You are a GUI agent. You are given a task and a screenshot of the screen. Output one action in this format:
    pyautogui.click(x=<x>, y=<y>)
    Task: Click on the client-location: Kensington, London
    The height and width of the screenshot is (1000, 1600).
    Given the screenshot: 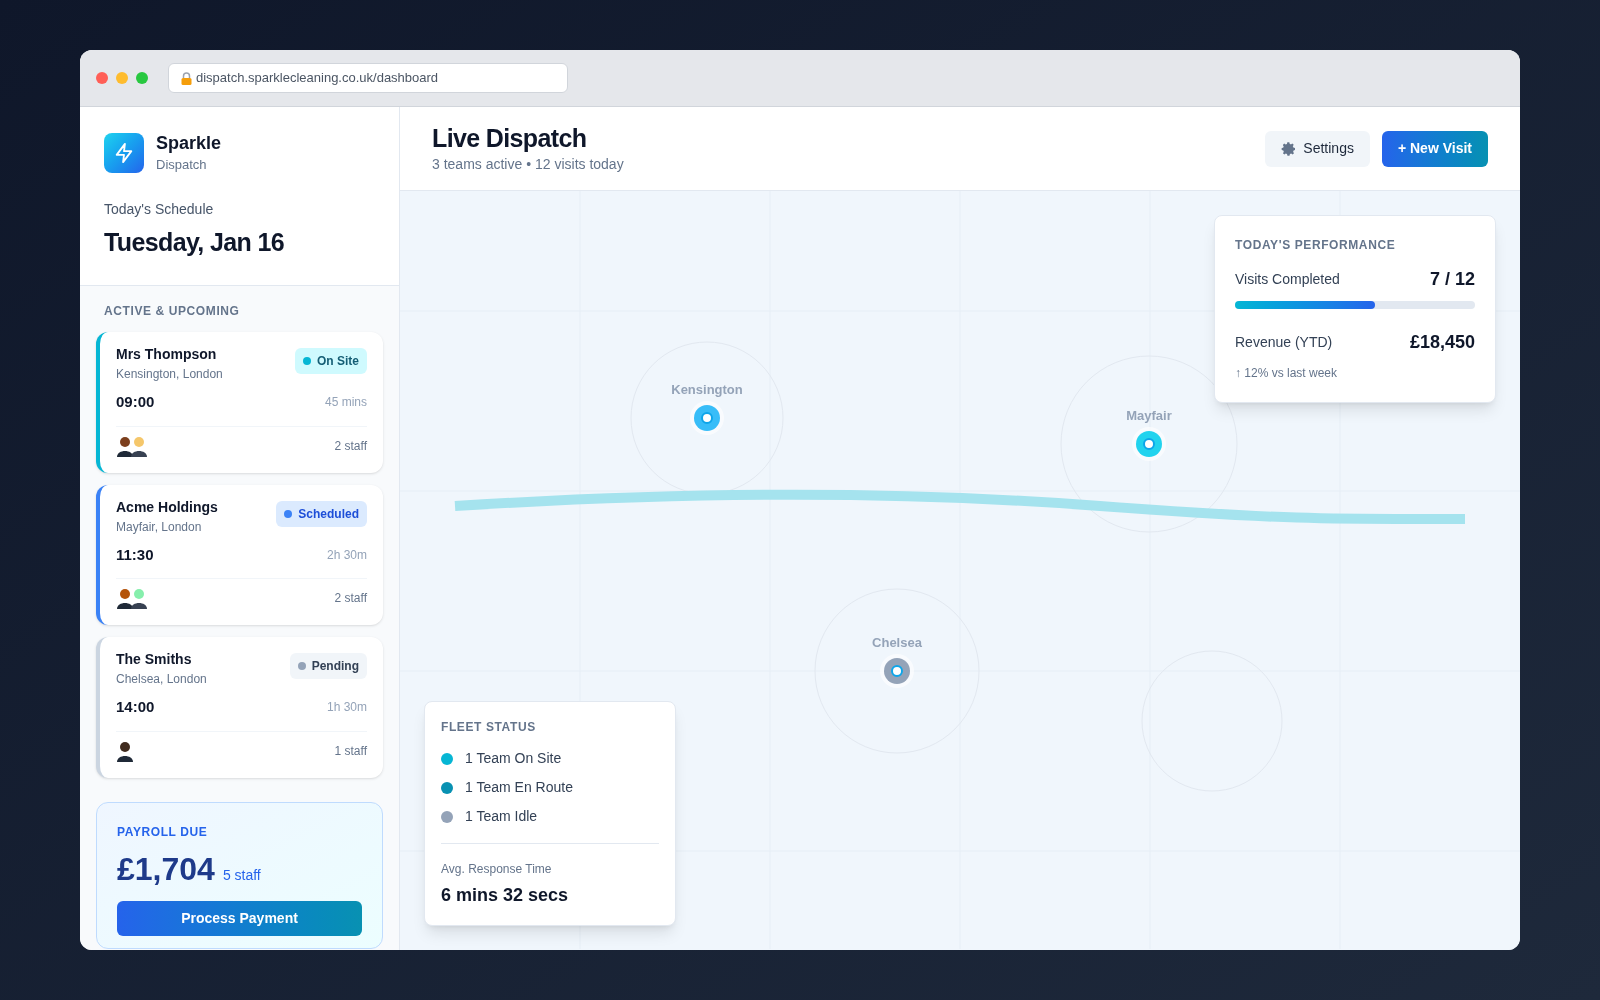 What is the action you would take?
    pyautogui.click(x=169, y=374)
    